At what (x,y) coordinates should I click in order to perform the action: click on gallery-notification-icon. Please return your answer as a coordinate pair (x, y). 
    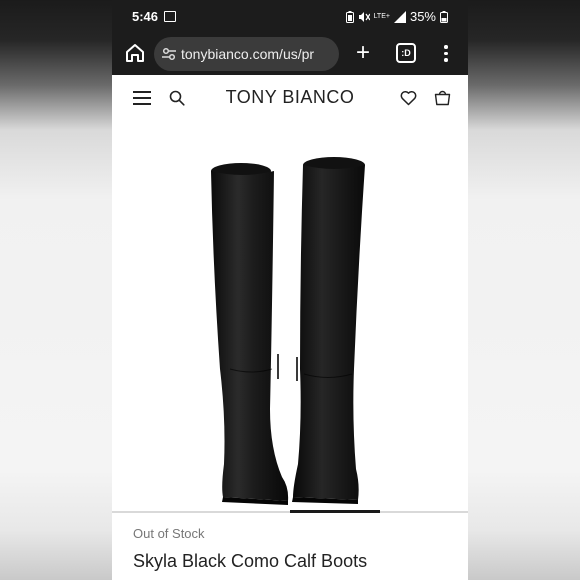
    Looking at the image, I should click on (170, 16).